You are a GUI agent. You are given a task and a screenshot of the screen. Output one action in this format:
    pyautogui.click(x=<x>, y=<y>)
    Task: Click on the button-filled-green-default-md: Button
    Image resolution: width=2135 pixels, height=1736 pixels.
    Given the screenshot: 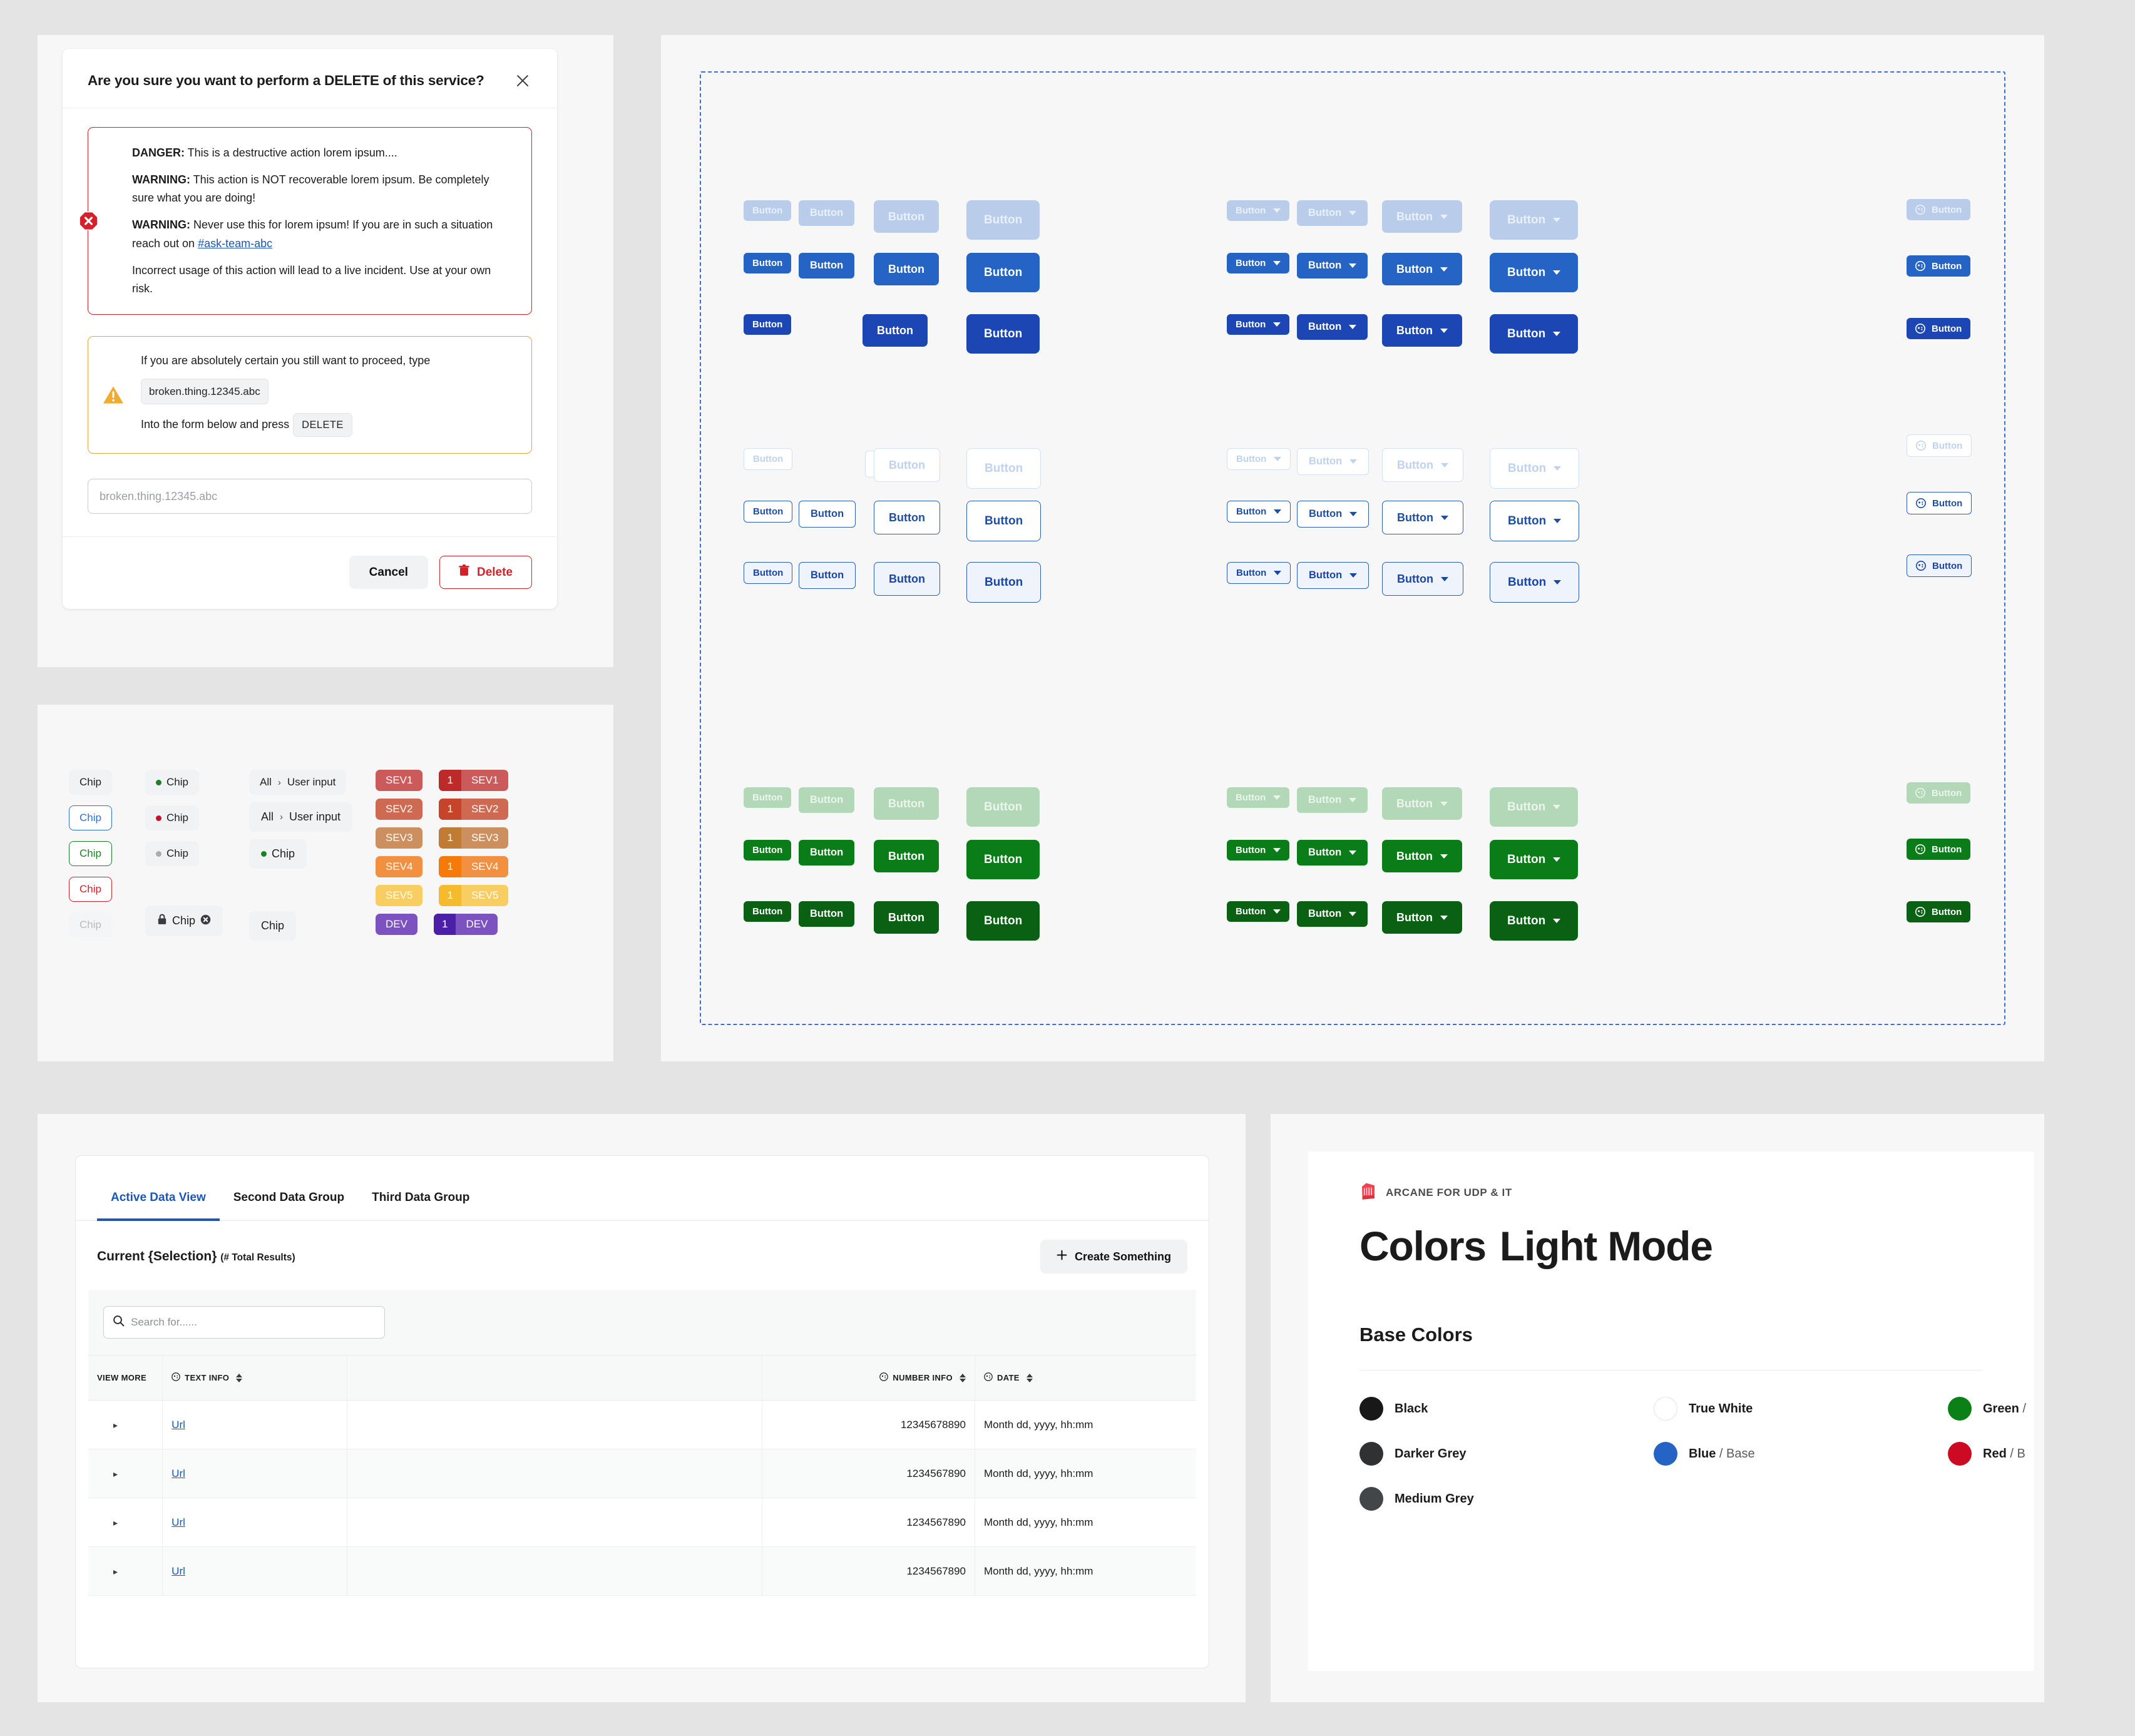 What is the action you would take?
    pyautogui.click(x=907, y=856)
    